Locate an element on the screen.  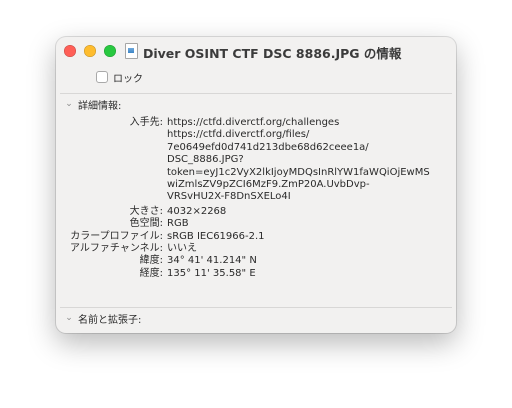
where-from-value-7: VRSvHU2X-F8DnSXELo4I is located at coordinates (229, 197).